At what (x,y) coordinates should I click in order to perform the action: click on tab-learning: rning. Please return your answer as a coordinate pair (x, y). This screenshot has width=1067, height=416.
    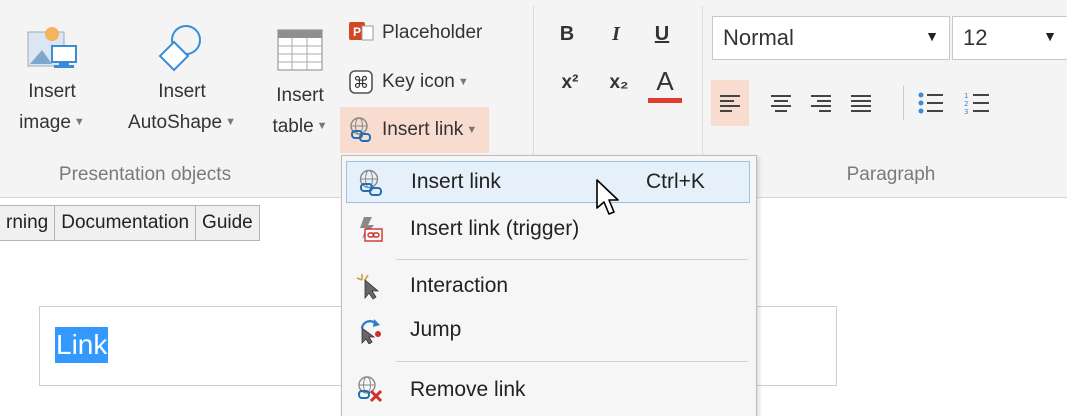
    Looking at the image, I should click on (27, 223).